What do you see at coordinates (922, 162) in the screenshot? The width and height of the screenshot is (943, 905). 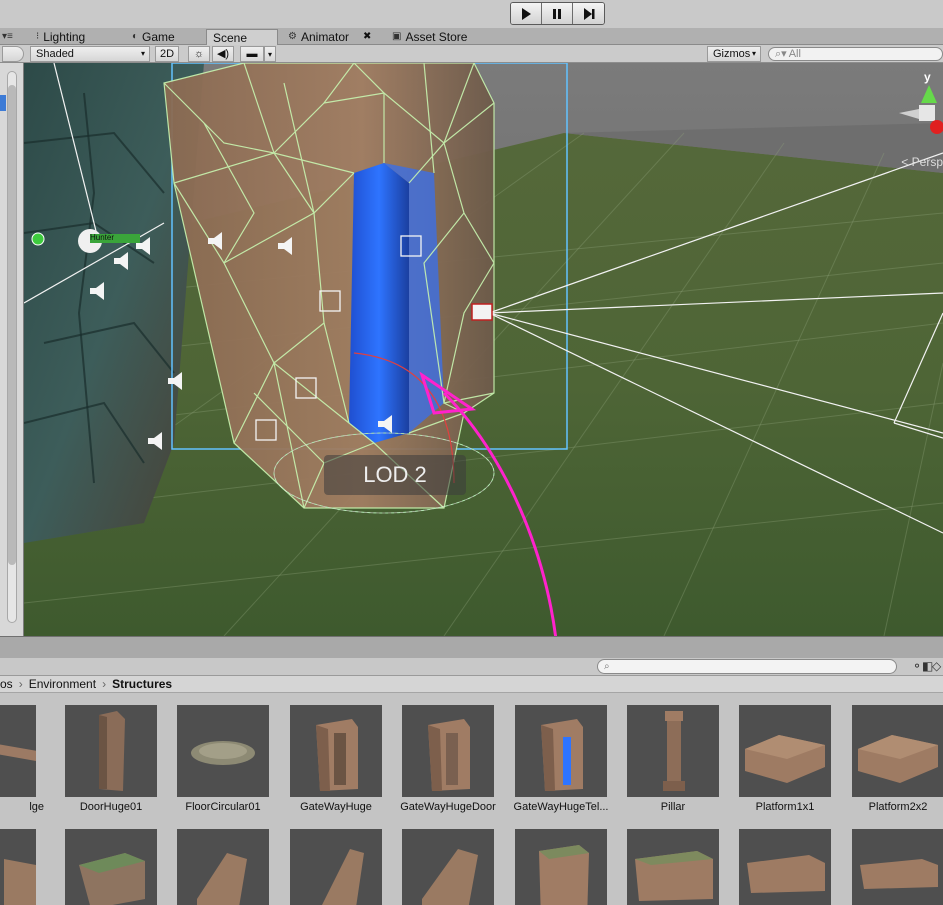 I see `perspective-label: < Persp` at bounding box center [922, 162].